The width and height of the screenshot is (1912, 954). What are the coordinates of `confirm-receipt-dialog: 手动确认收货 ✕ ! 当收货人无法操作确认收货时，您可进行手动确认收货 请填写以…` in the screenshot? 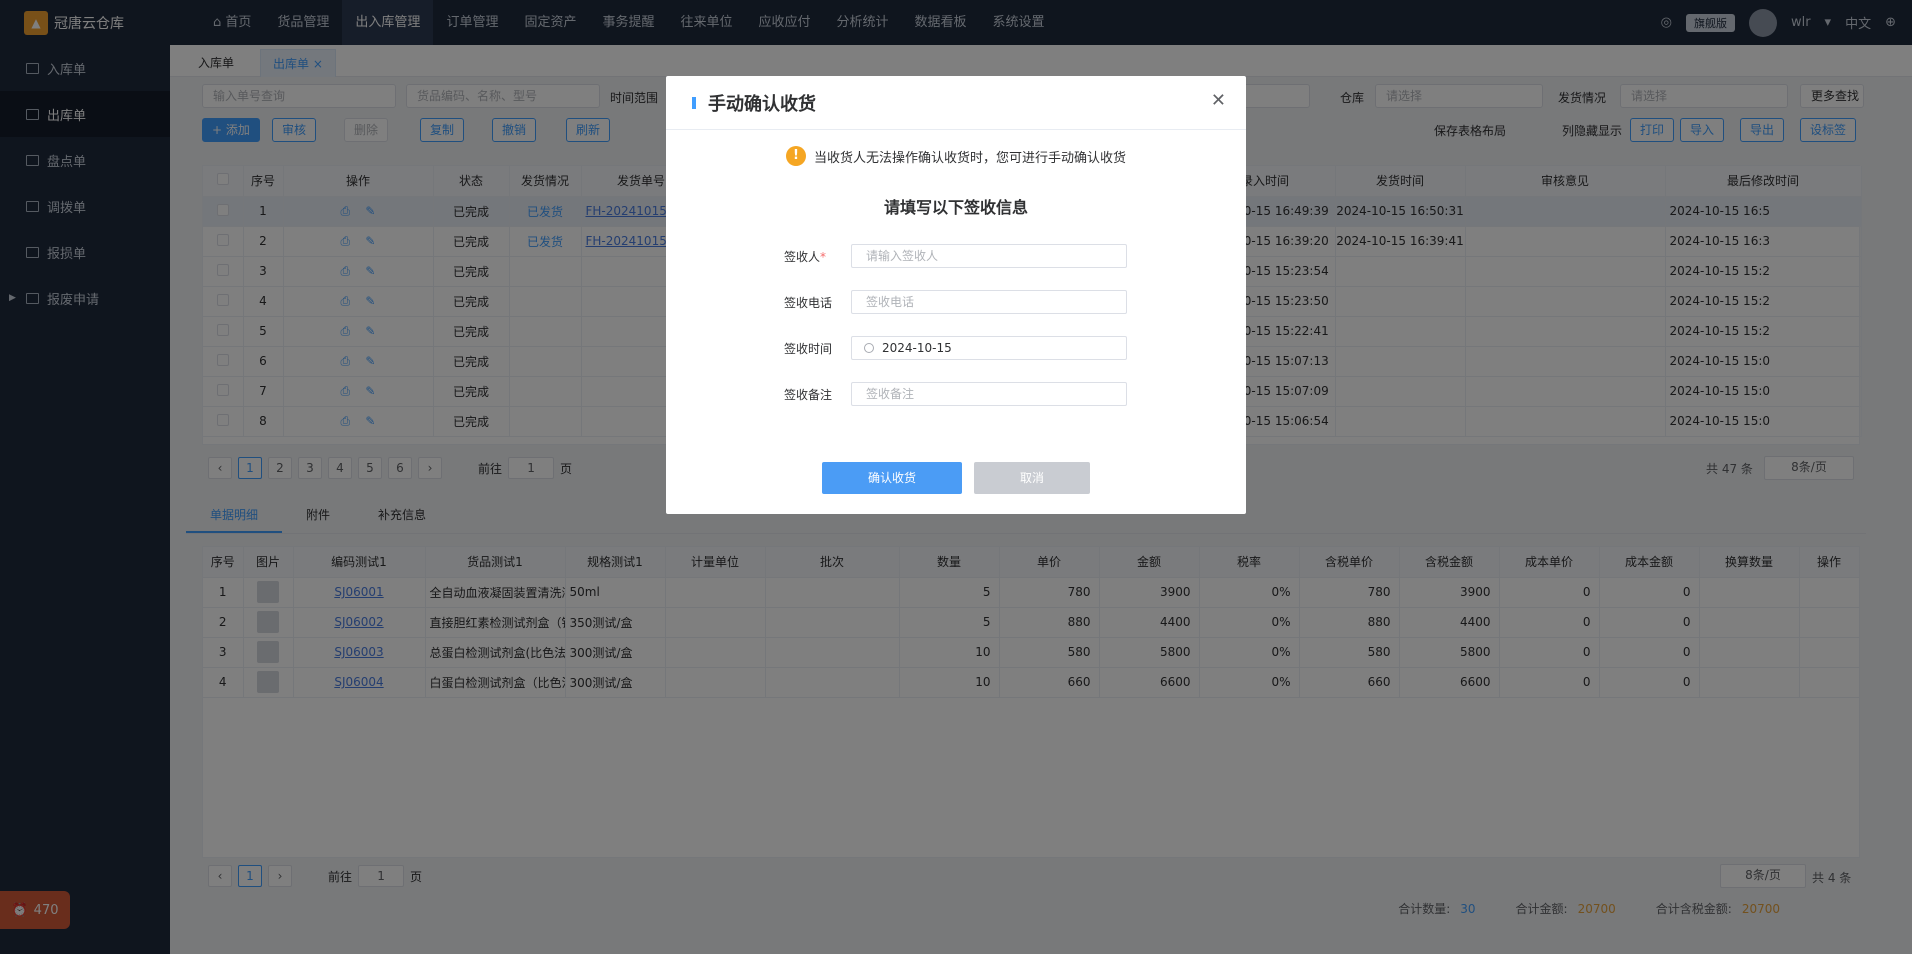 It's located at (956, 295).